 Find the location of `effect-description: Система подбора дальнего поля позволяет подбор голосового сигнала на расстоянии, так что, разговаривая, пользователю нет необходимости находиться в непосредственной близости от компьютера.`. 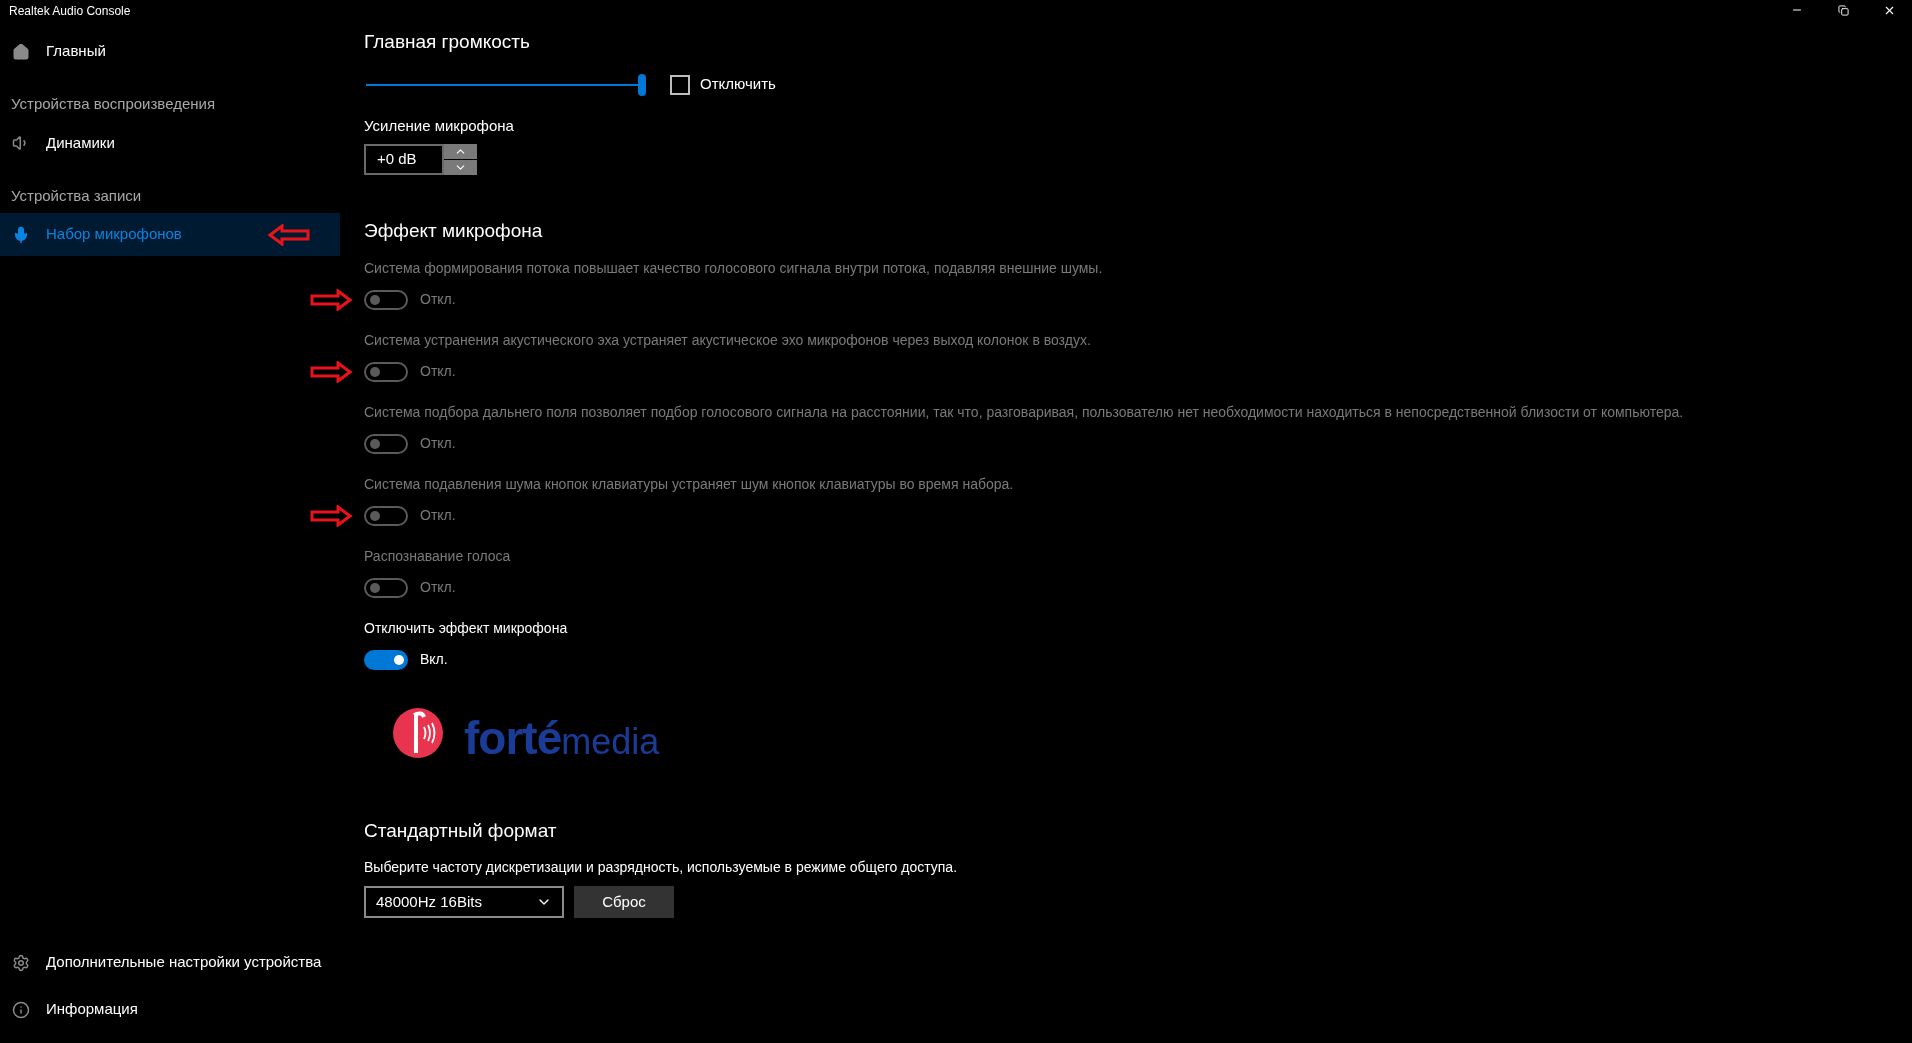

effect-description: Система подбора дальнего поля позволяет подбор голосового сигнала на расстоянии, так что, разговаривая, пользователю нет необходимости находиться в непосредственной близости от компьютера. is located at coordinates (1024, 412).